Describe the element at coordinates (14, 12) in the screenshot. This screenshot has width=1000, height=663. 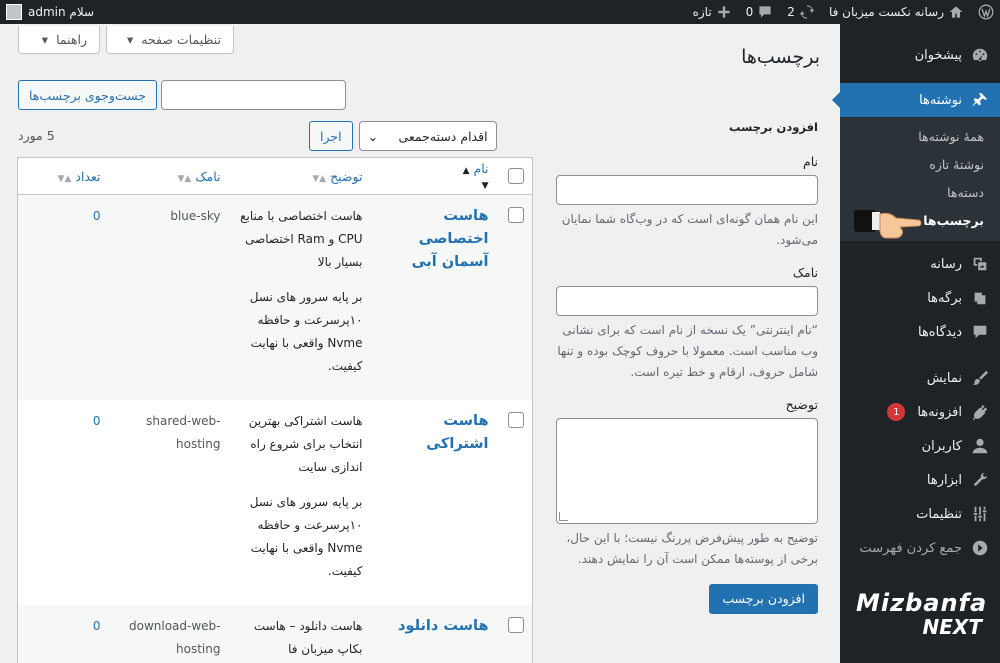
I see `avatar` at that location.